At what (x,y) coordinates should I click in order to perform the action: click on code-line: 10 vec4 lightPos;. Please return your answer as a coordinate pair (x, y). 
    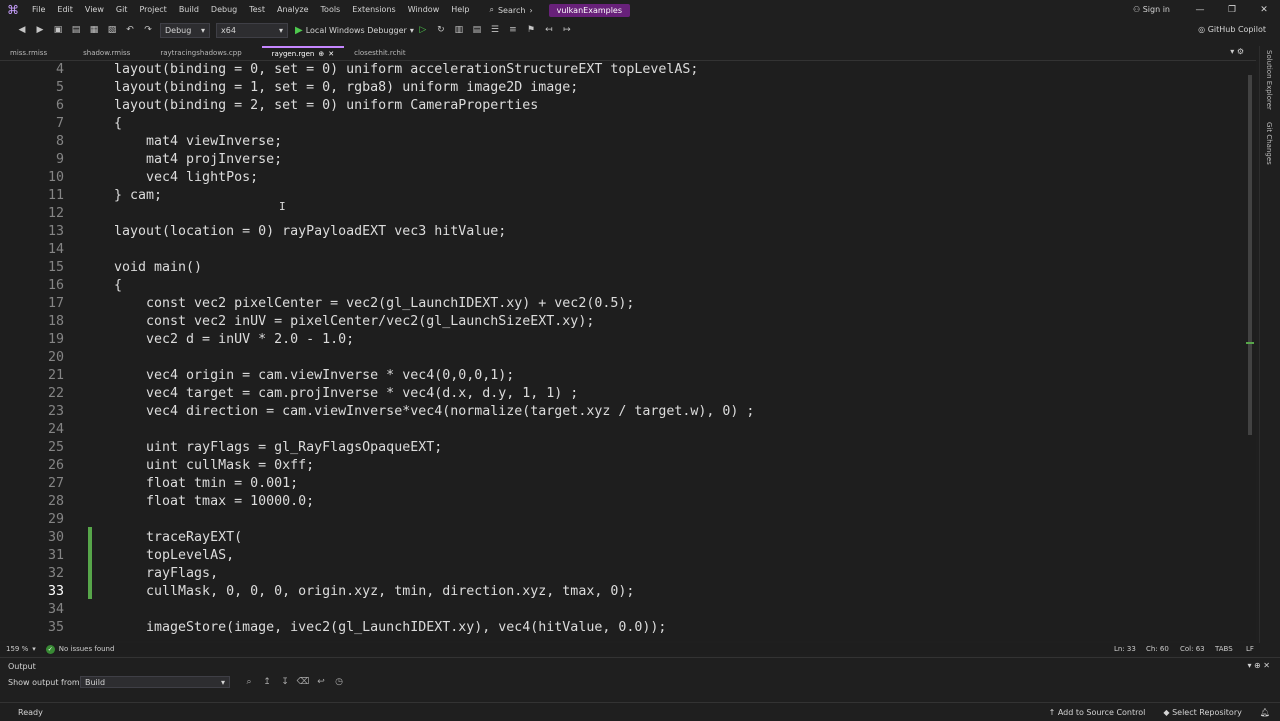
    Looking at the image, I should click on (620, 178).